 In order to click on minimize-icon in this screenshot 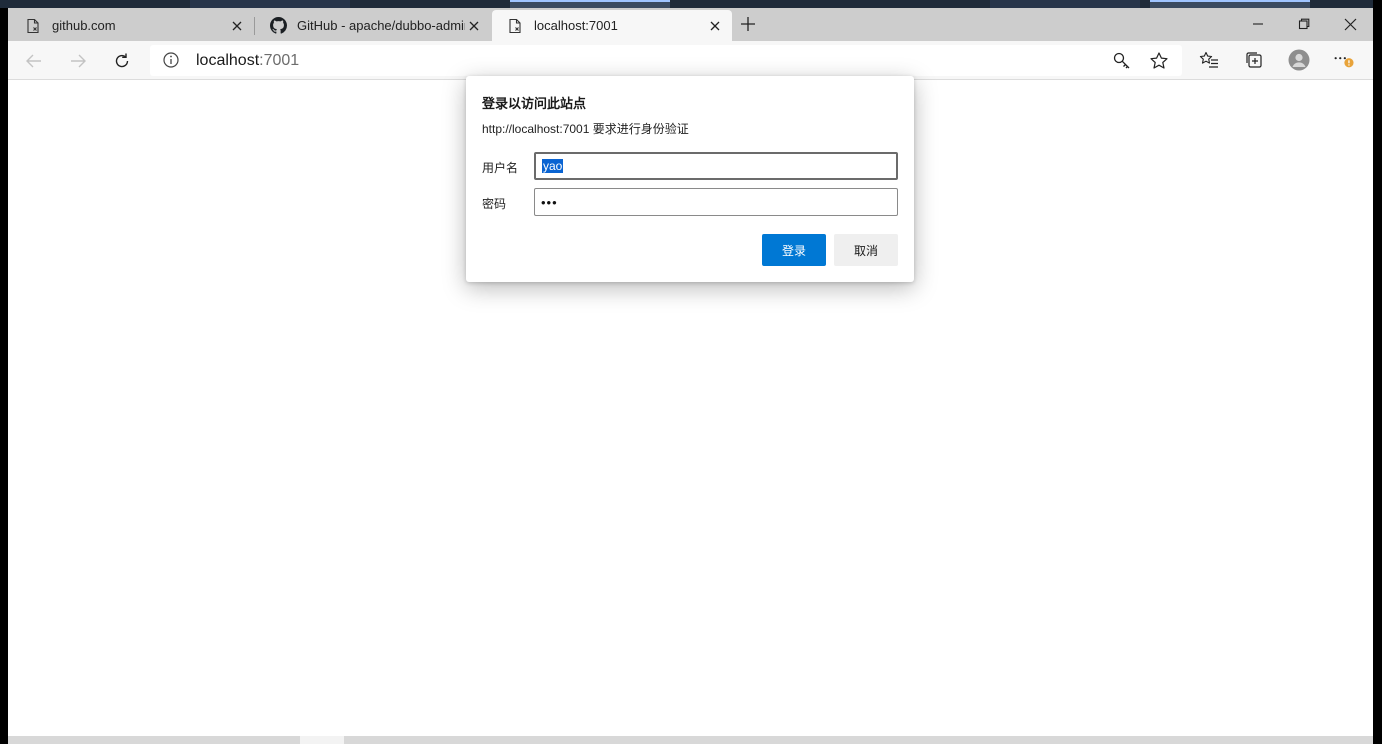, I will do `click(1258, 24)`.